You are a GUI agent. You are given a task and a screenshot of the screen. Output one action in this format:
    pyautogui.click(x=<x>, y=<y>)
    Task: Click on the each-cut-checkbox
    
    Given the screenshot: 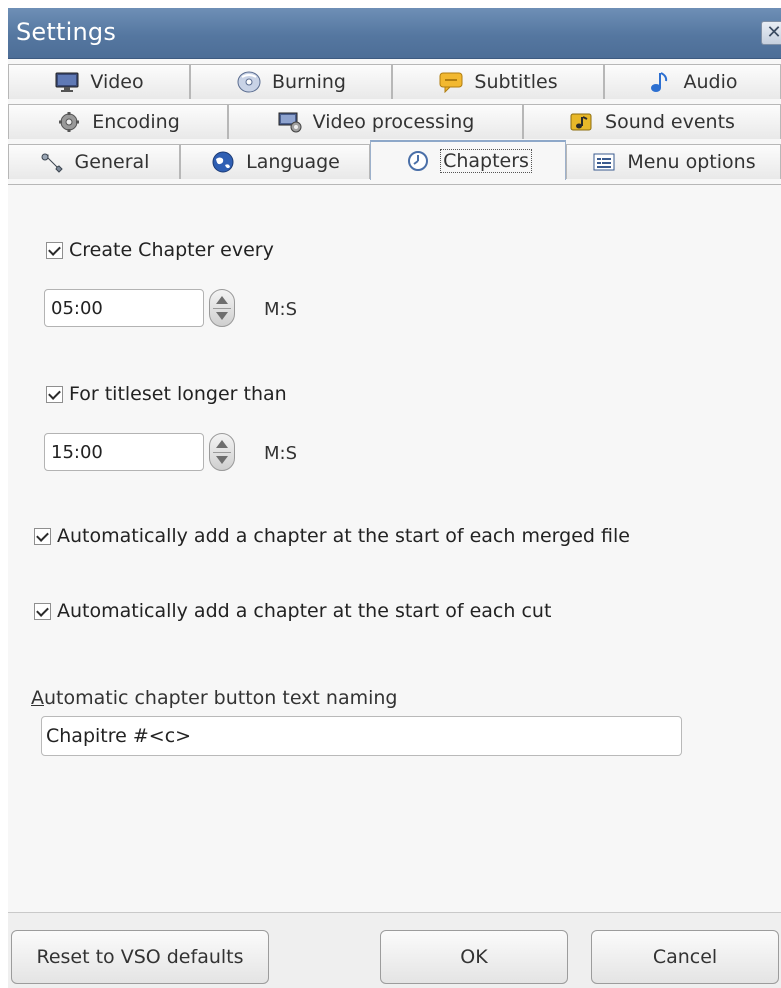 What is the action you would take?
    pyautogui.click(x=42, y=611)
    